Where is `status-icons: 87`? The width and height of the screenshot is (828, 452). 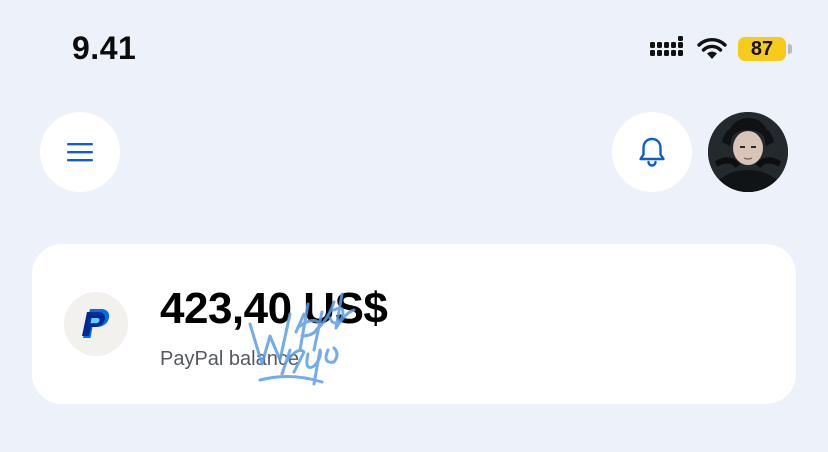 status-icons: 87 is located at coordinates (721, 49).